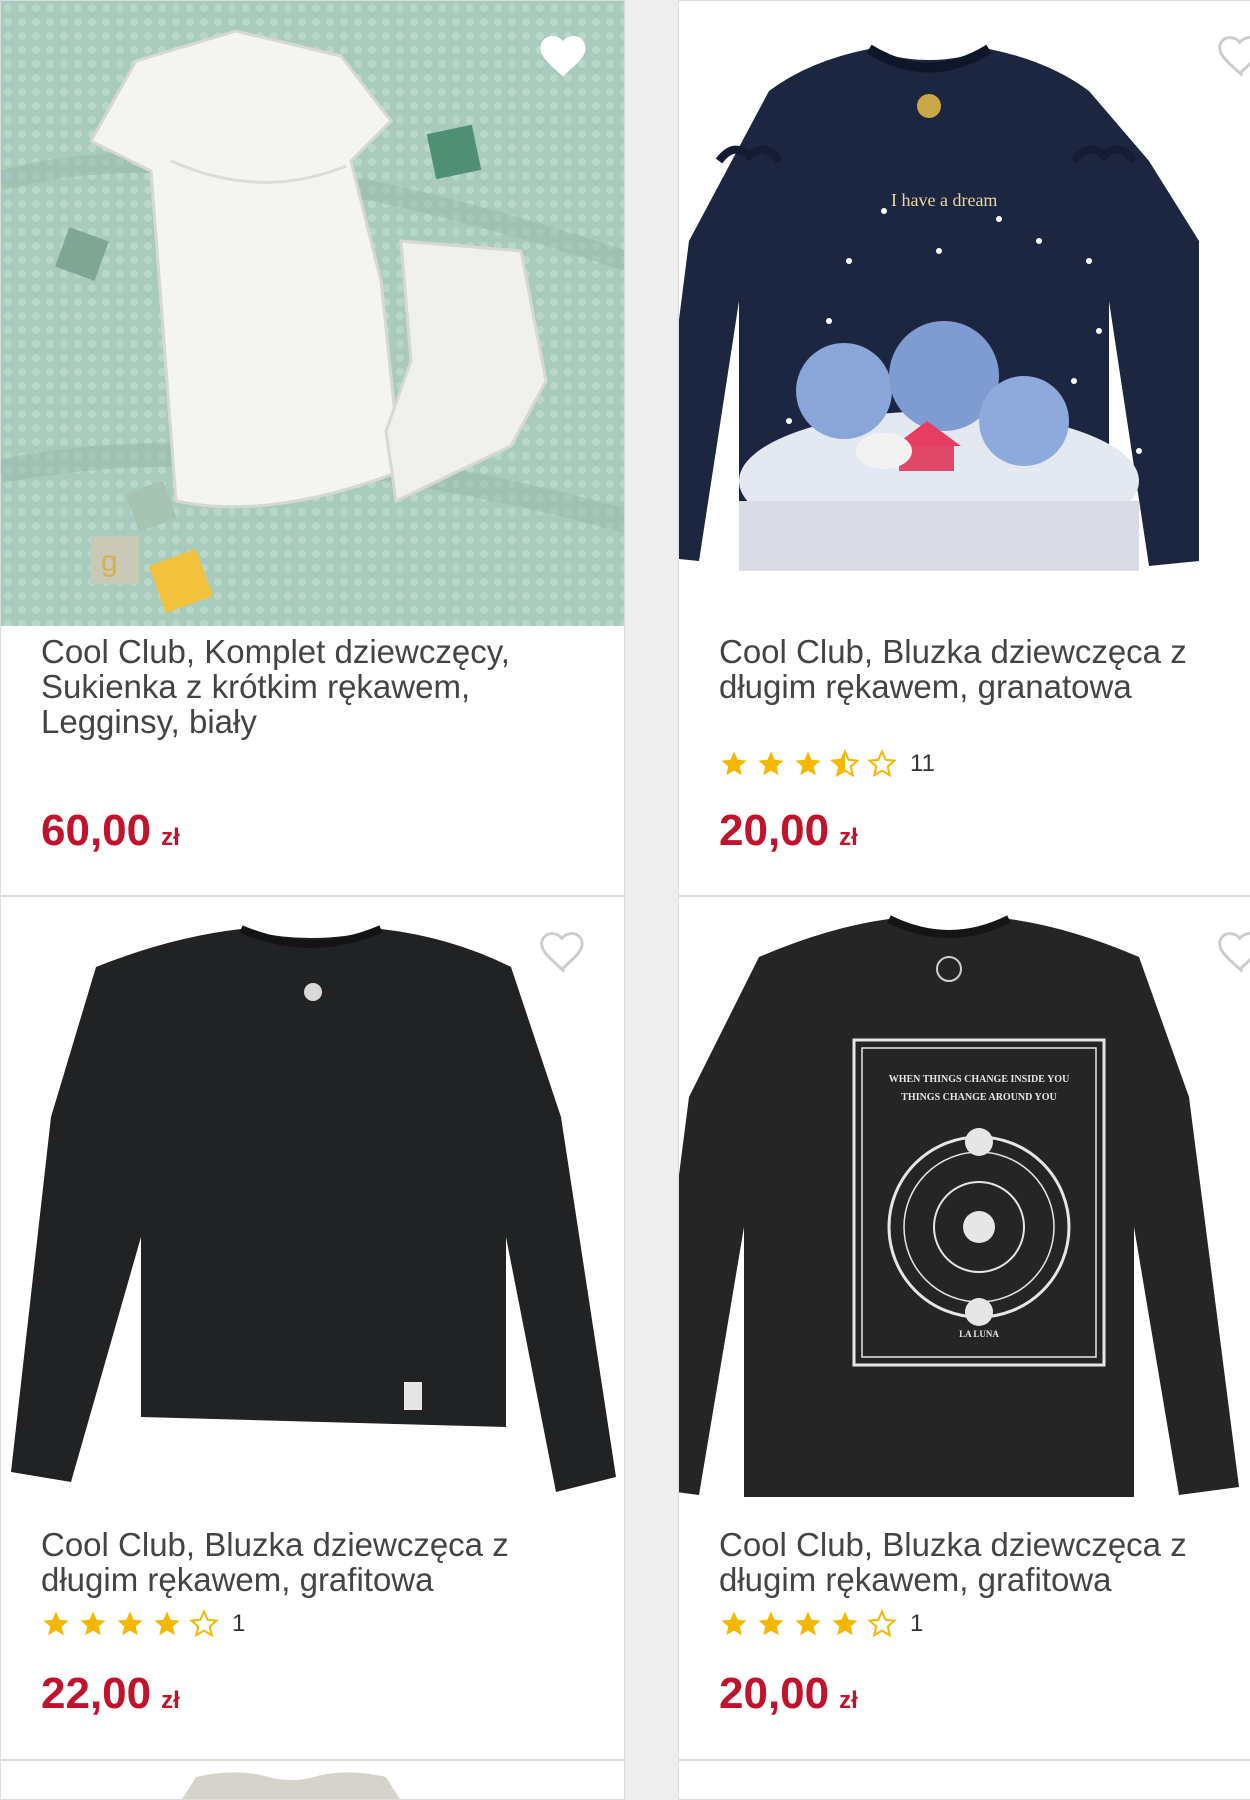 The image size is (1250, 1800). Describe the element at coordinates (944, 200) in the screenshot. I see `shirt-print-text: I have a dream` at that location.